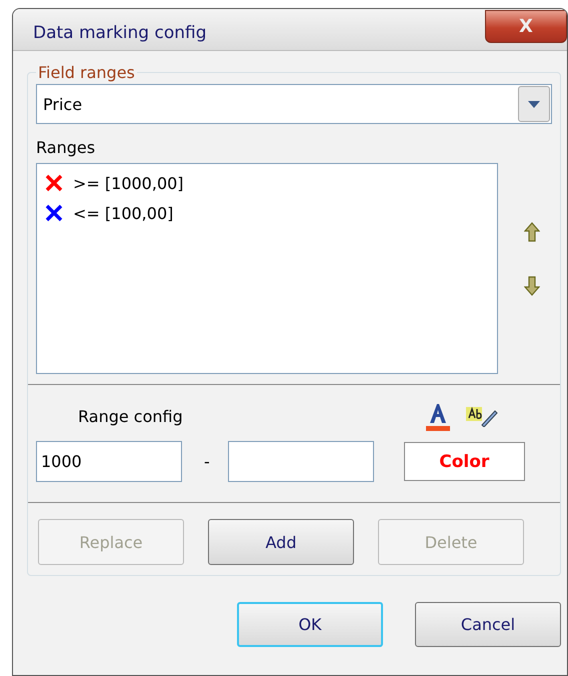 The image size is (568, 676). Describe the element at coordinates (131, 416) in the screenshot. I see `range-config-label: Range config` at that location.